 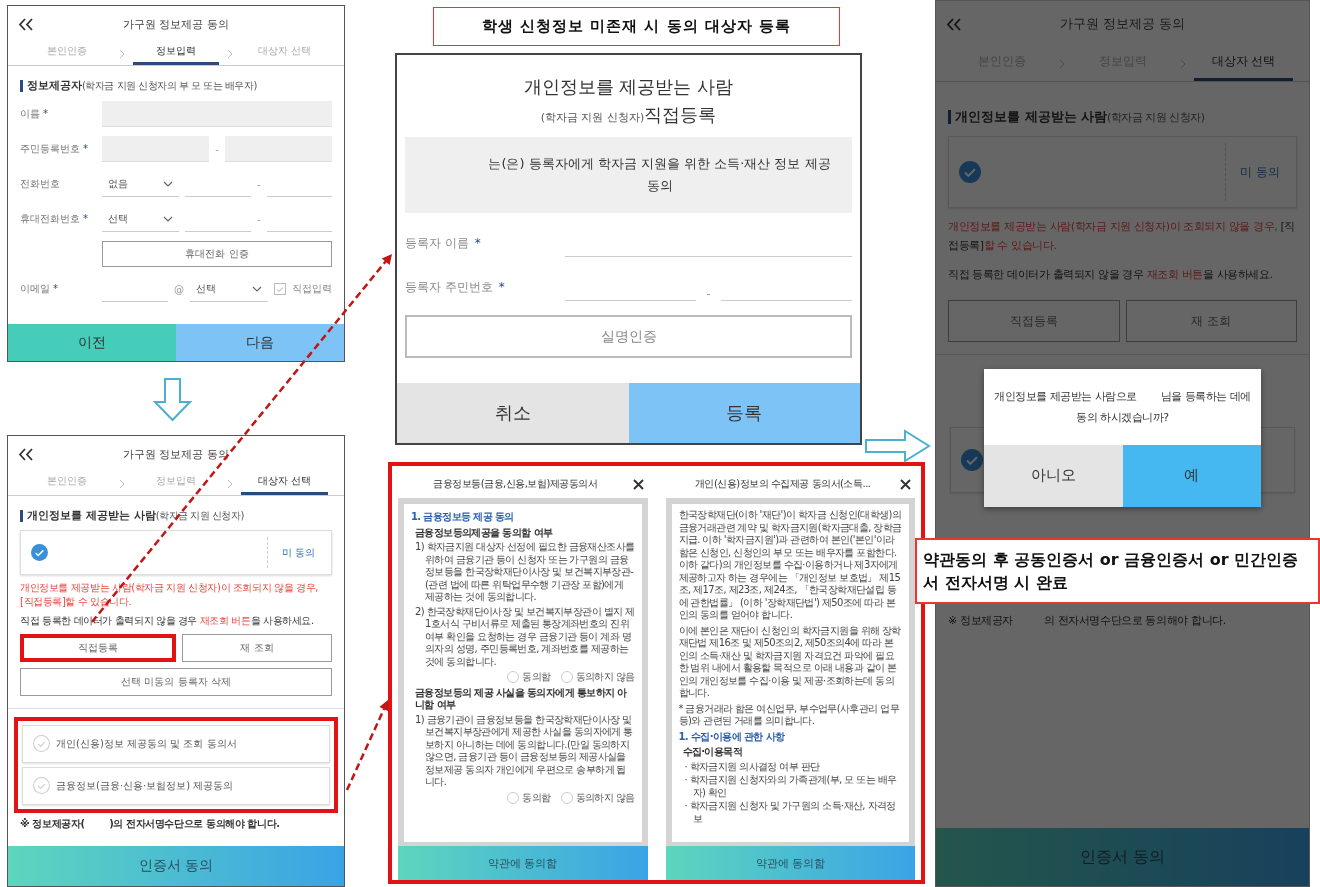 I want to click on terms-subheading: 수집·이용목적, so click(x=713, y=752).